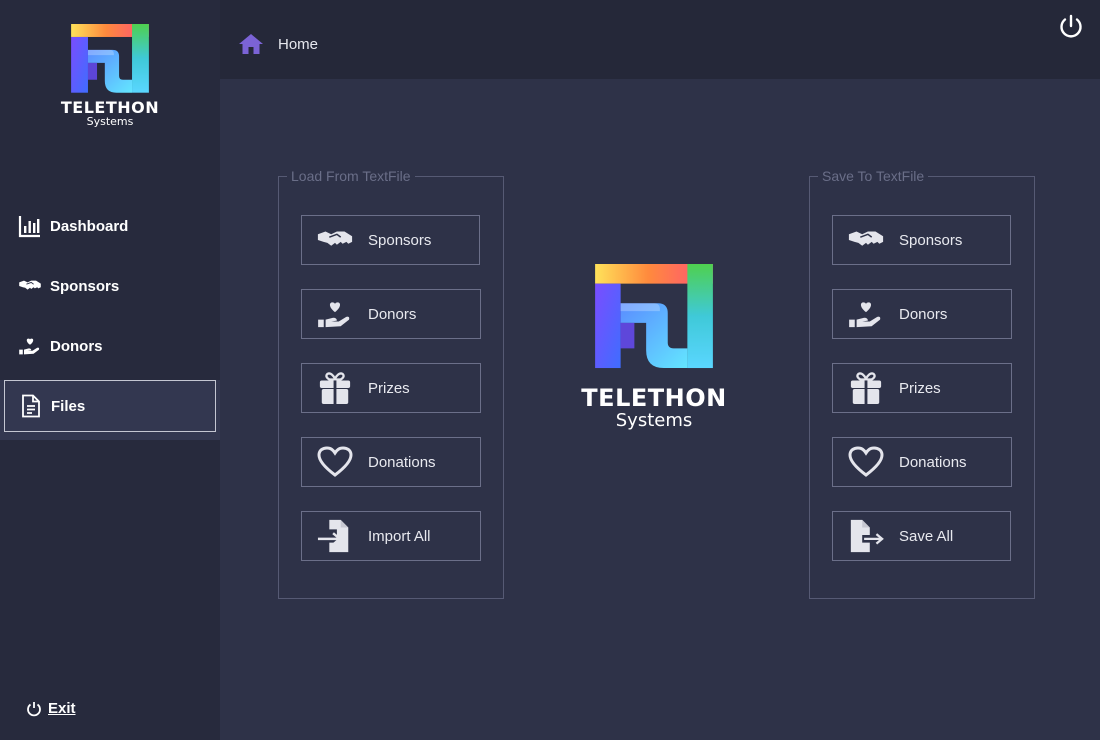  I want to click on bar-chart-icon, so click(29, 227).